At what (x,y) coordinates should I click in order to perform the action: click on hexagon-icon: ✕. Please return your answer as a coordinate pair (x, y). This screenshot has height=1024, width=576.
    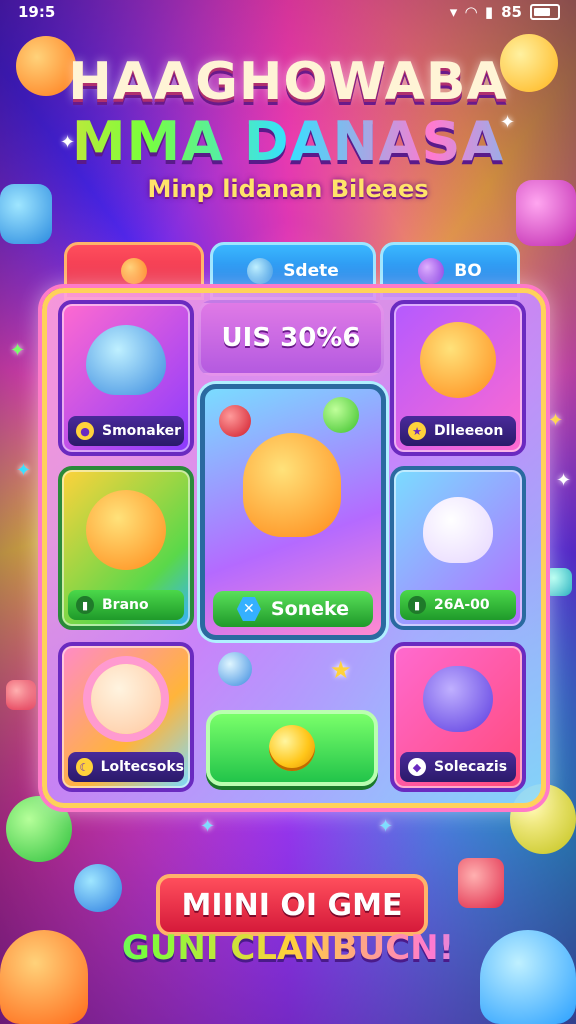
    Looking at the image, I should click on (248, 609).